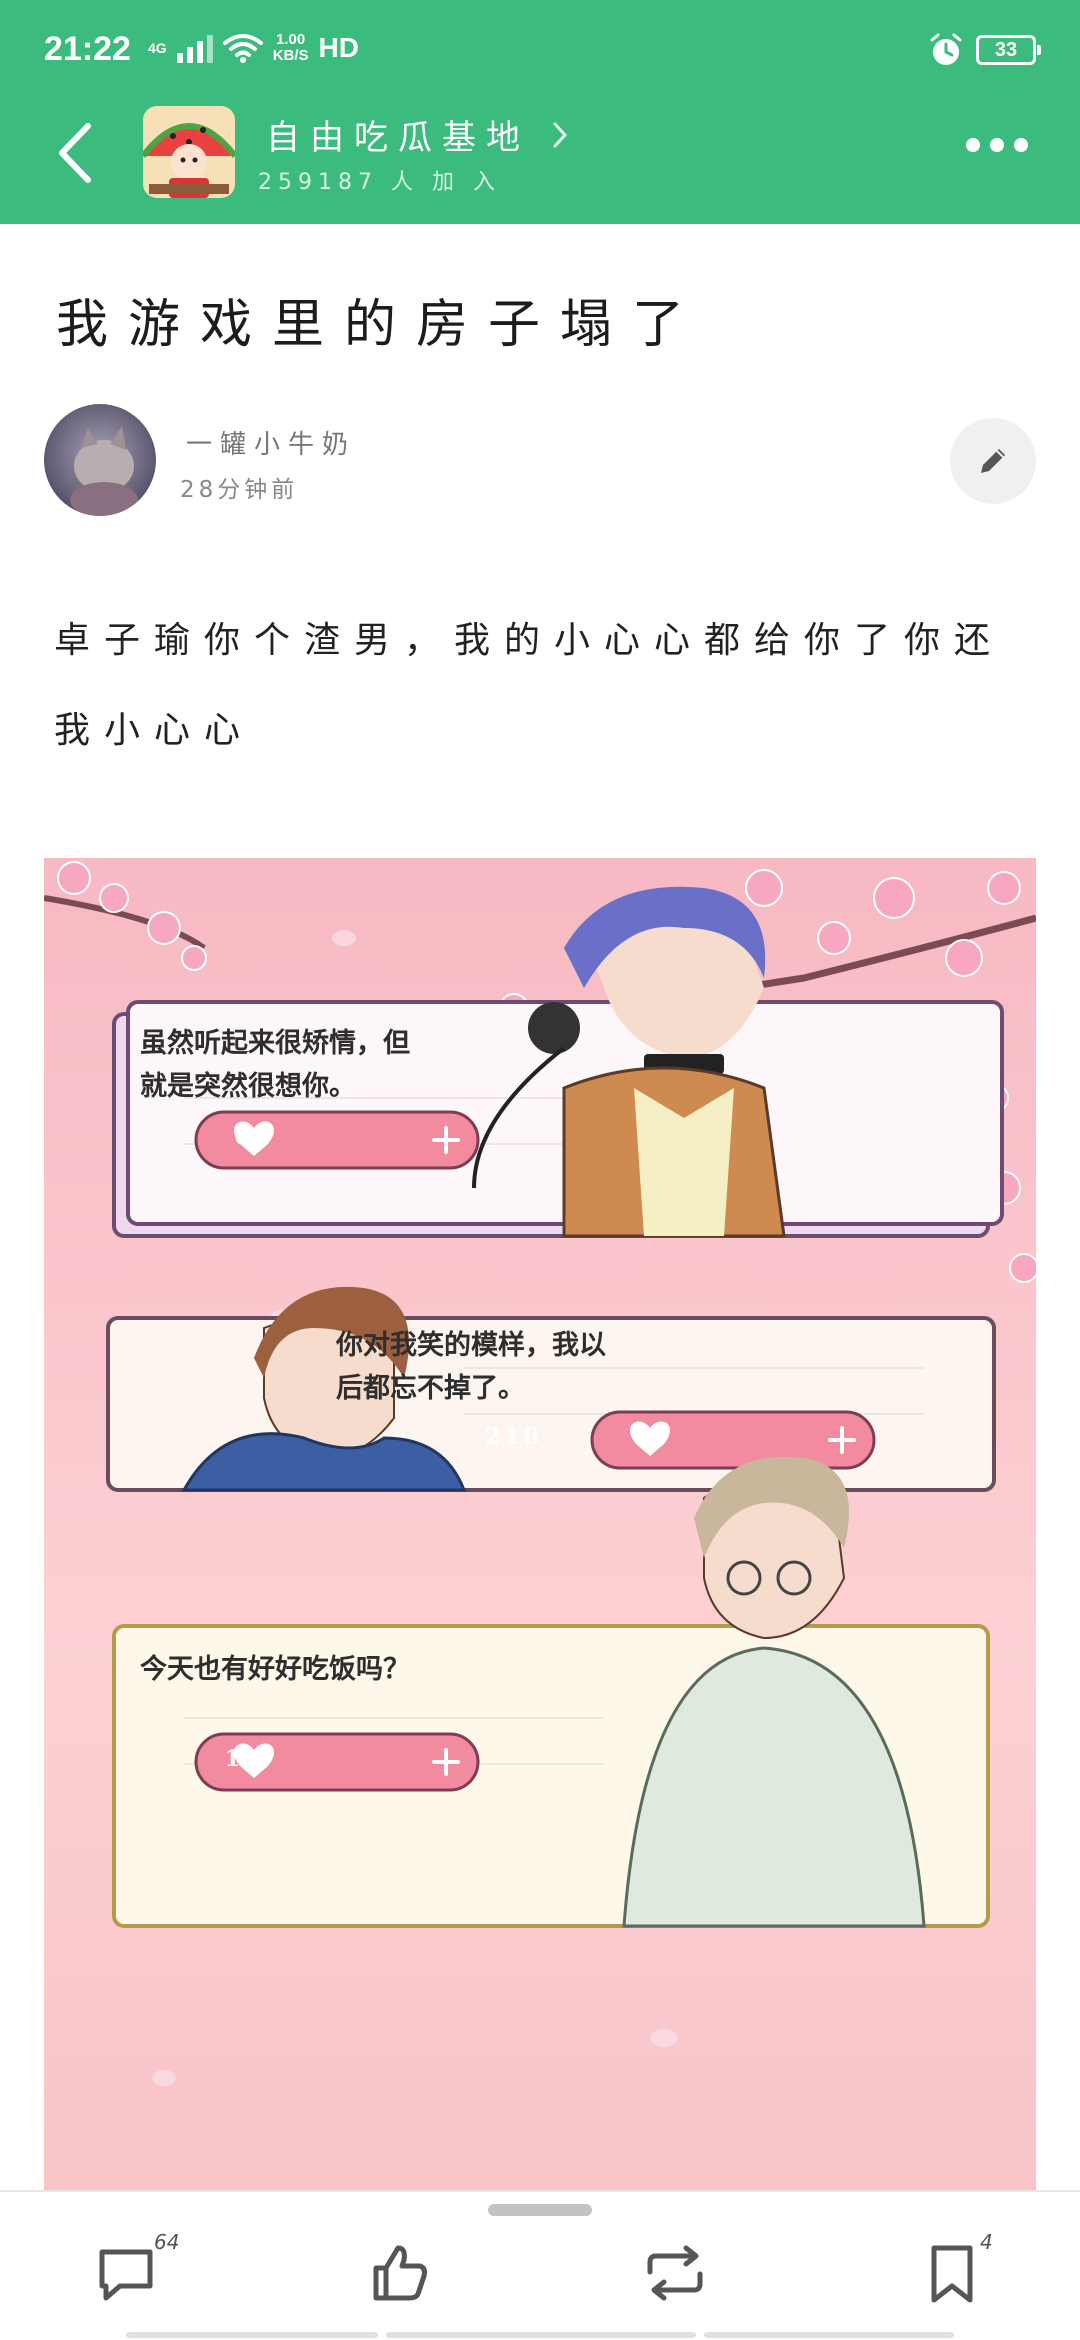 This screenshot has height=2340, width=1080. I want to click on bottom-action-bar: 64 4, so click(540, 2265).